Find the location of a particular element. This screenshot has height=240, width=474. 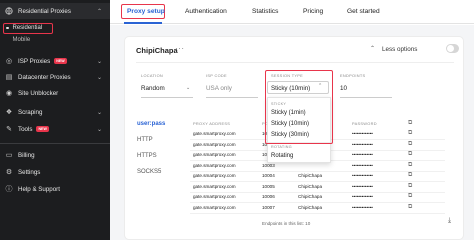

sidebar-item-billing: ▭ Billing is located at coordinates (55, 155).